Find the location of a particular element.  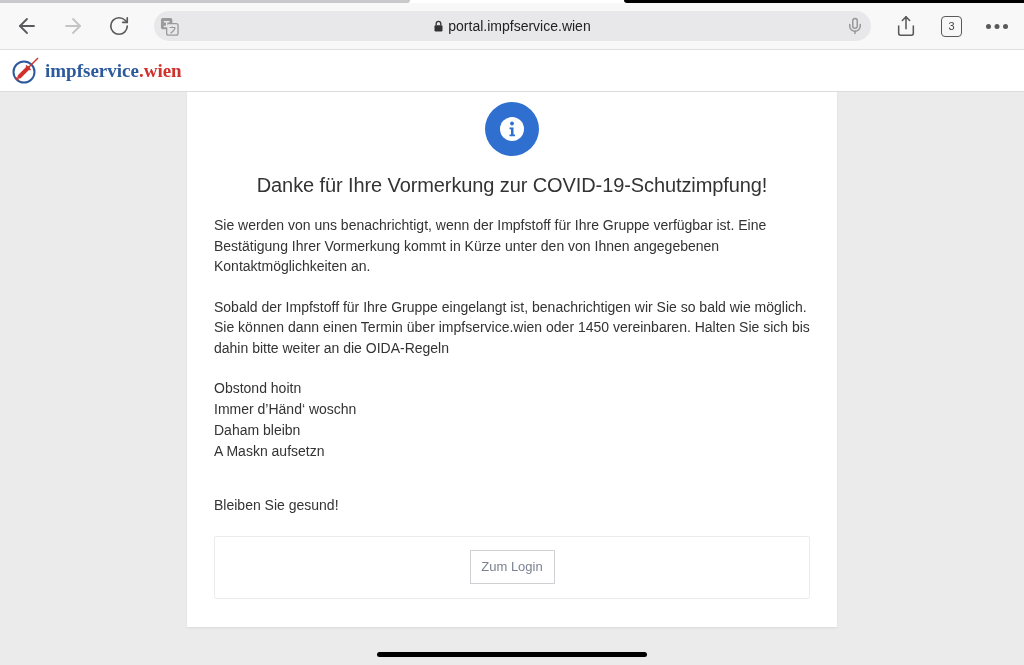

tab-count-button: 3 is located at coordinates (951, 26).